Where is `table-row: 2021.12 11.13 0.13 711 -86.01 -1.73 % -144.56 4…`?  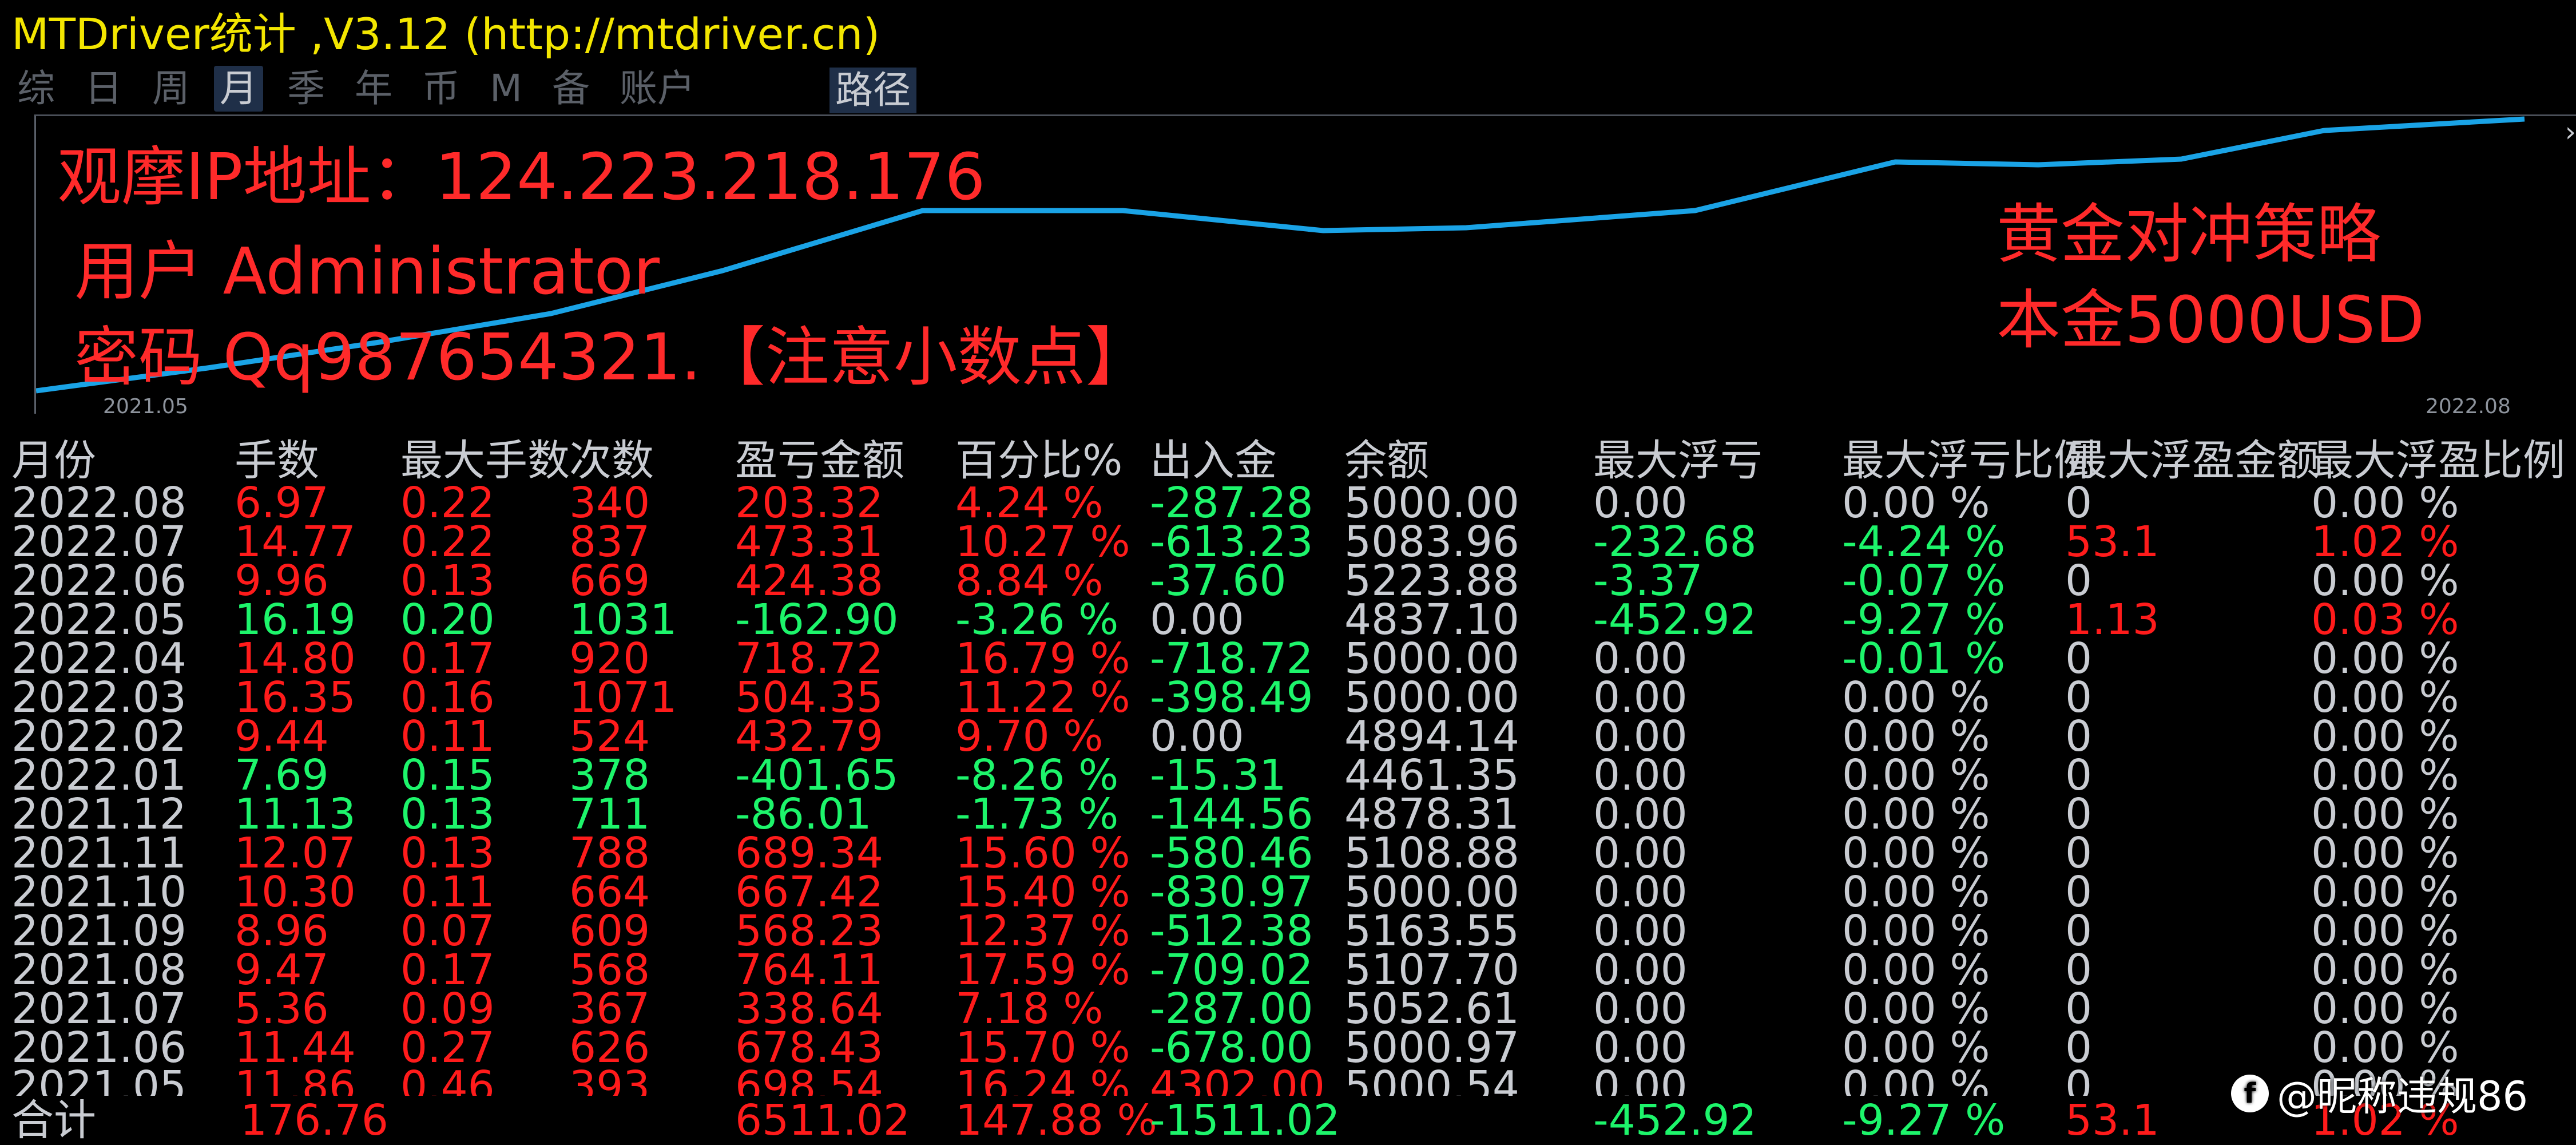
table-row: 2021.12 11.13 0.13 711 -86.01 -1.73 % -144.56 4… is located at coordinates (1288, 814).